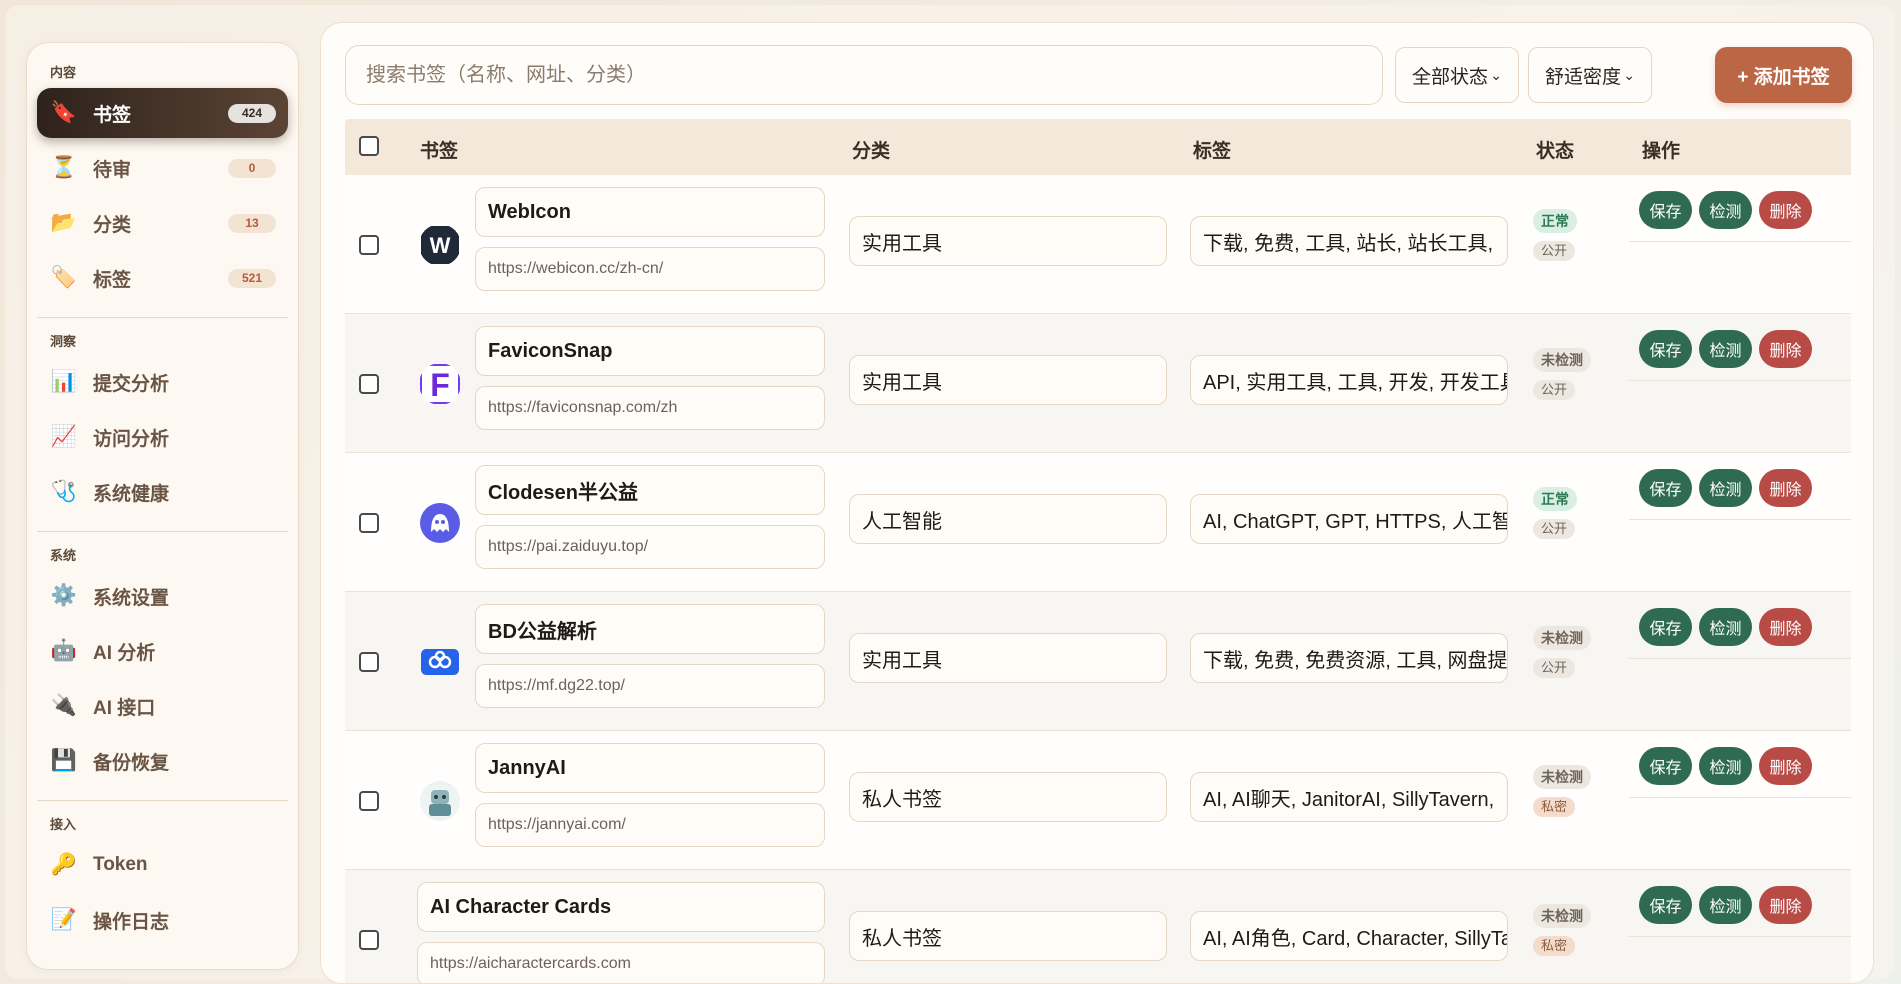 This screenshot has height=984, width=1901. What do you see at coordinates (64, 760) in the screenshot?
I see `floppy-disk-icon: 💾` at bounding box center [64, 760].